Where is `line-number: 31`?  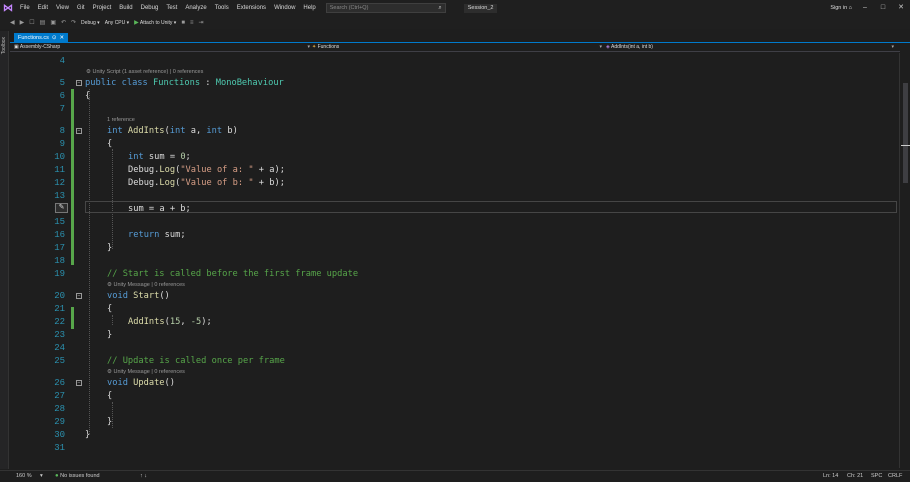
line-number: 31 is located at coordinates (59, 448).